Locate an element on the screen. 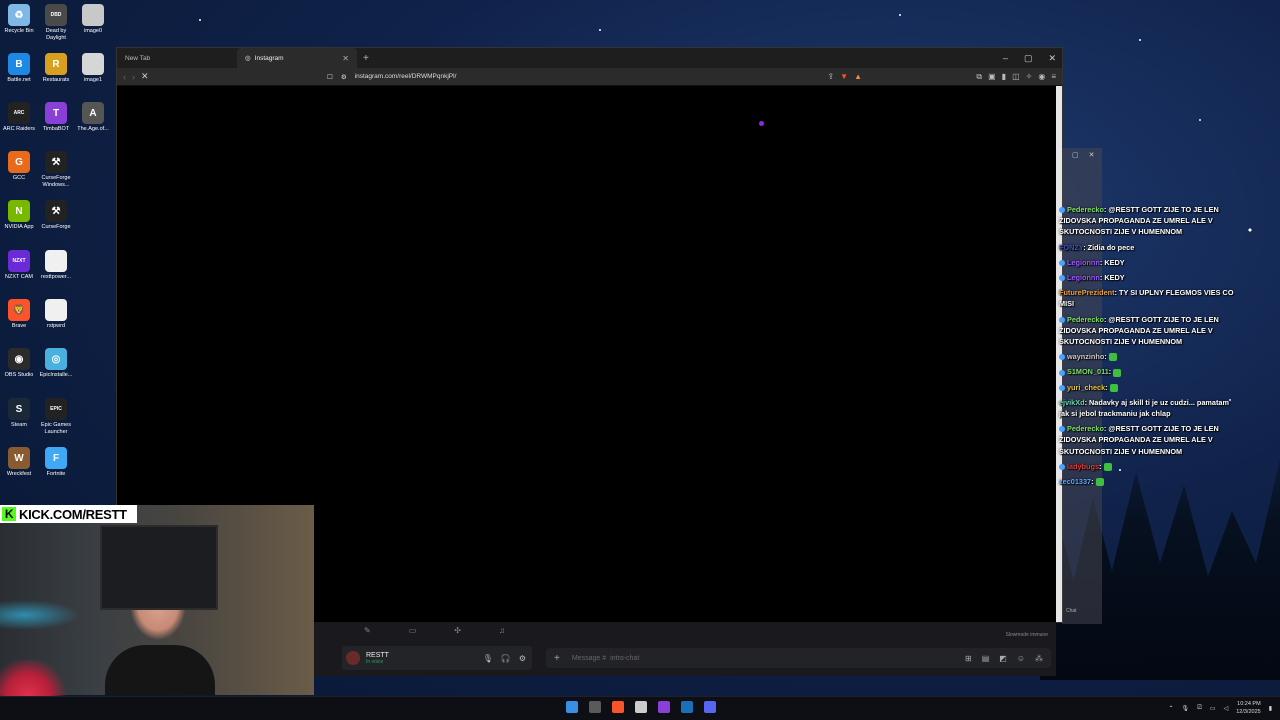 This screenshot has width=1280, height=720. chrome-icon is located at coordinates (641, 707).